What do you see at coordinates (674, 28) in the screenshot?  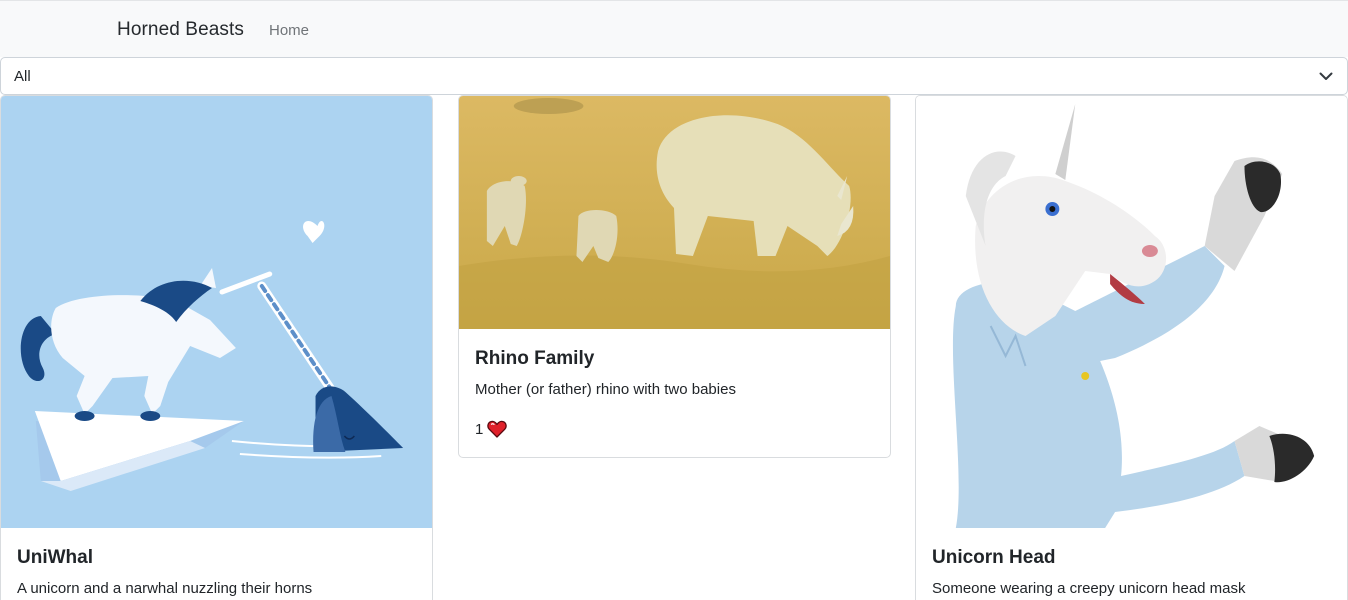 I see `navbar: Horned Beasts Home` at bounding box center [674, 28].